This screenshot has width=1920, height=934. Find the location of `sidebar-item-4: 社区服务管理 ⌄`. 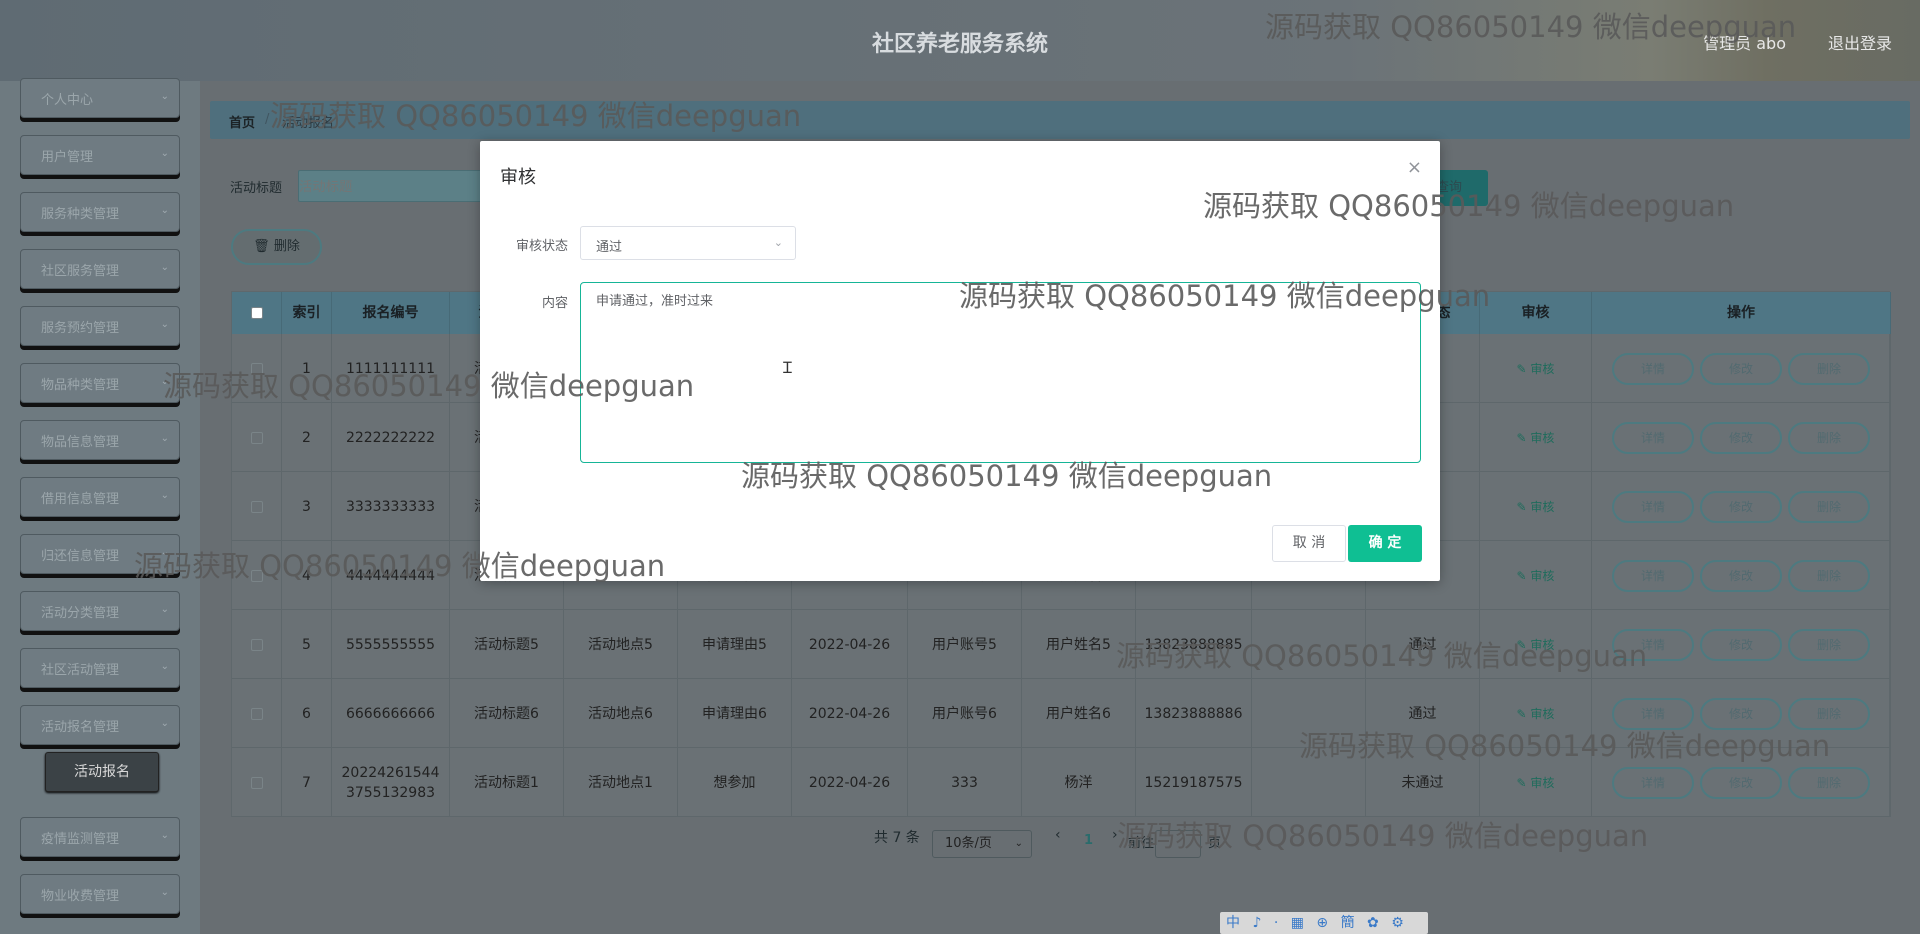

sidebar-item-4: 社区服务管理 ⌄ is located at coordinates (100, 269).